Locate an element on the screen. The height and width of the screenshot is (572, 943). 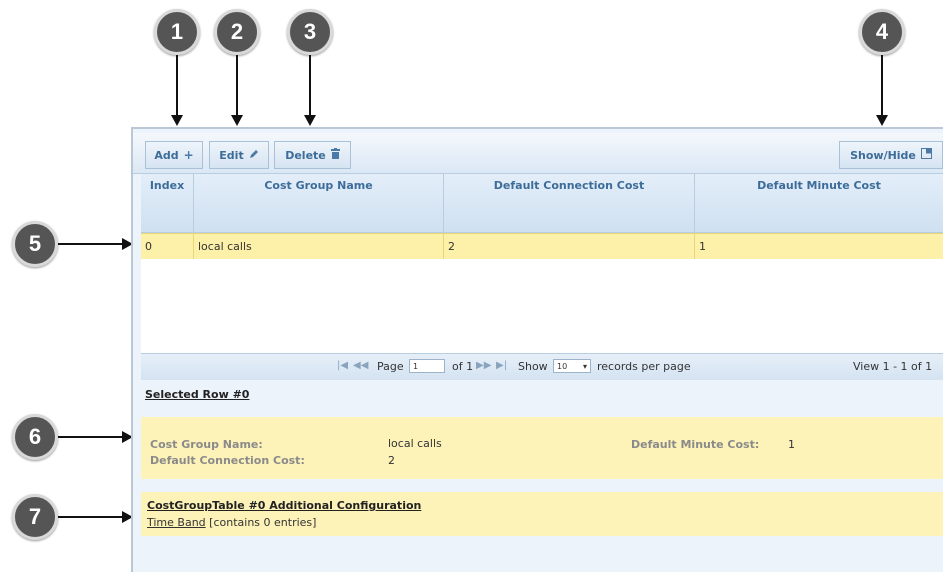
time-band-count: [contains 0 entries] is located at coordinates (263, 522).